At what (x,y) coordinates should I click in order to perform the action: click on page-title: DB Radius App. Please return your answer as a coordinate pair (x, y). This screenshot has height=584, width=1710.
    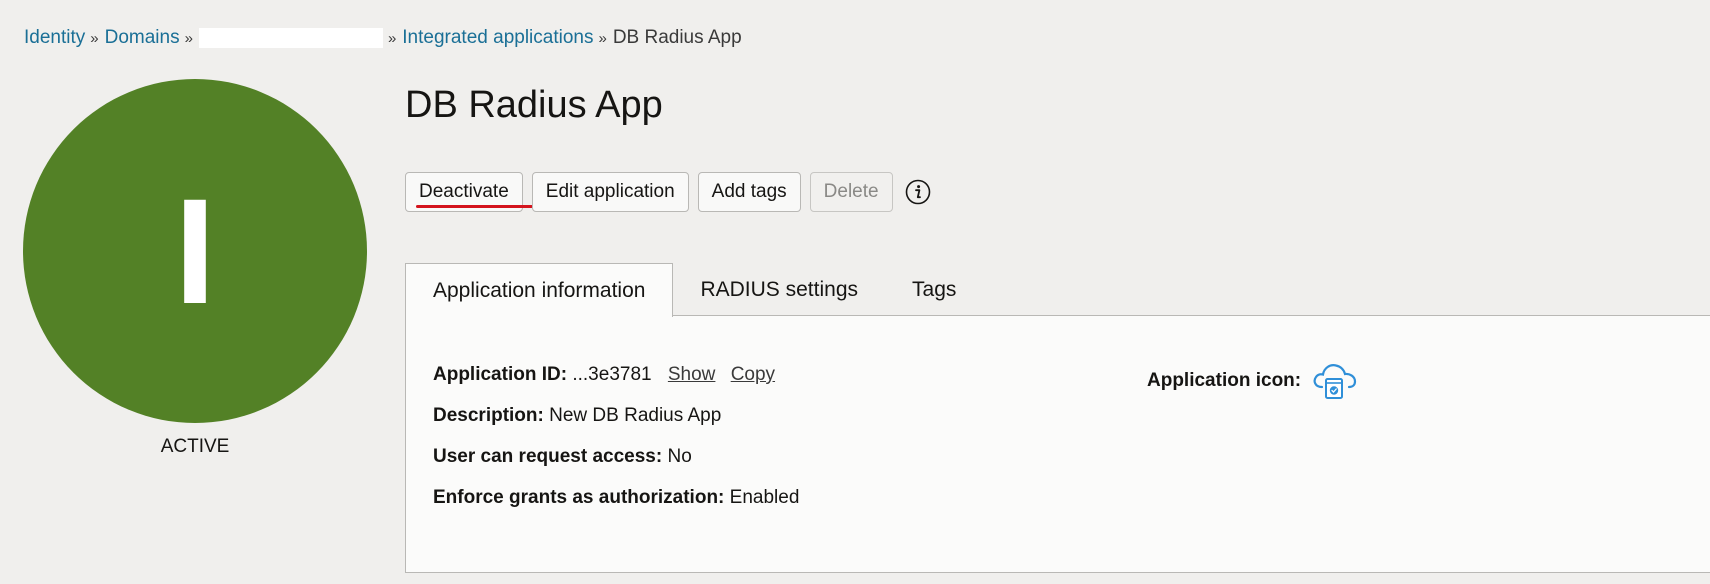
    Looking at the image, I should click on (534, 105).